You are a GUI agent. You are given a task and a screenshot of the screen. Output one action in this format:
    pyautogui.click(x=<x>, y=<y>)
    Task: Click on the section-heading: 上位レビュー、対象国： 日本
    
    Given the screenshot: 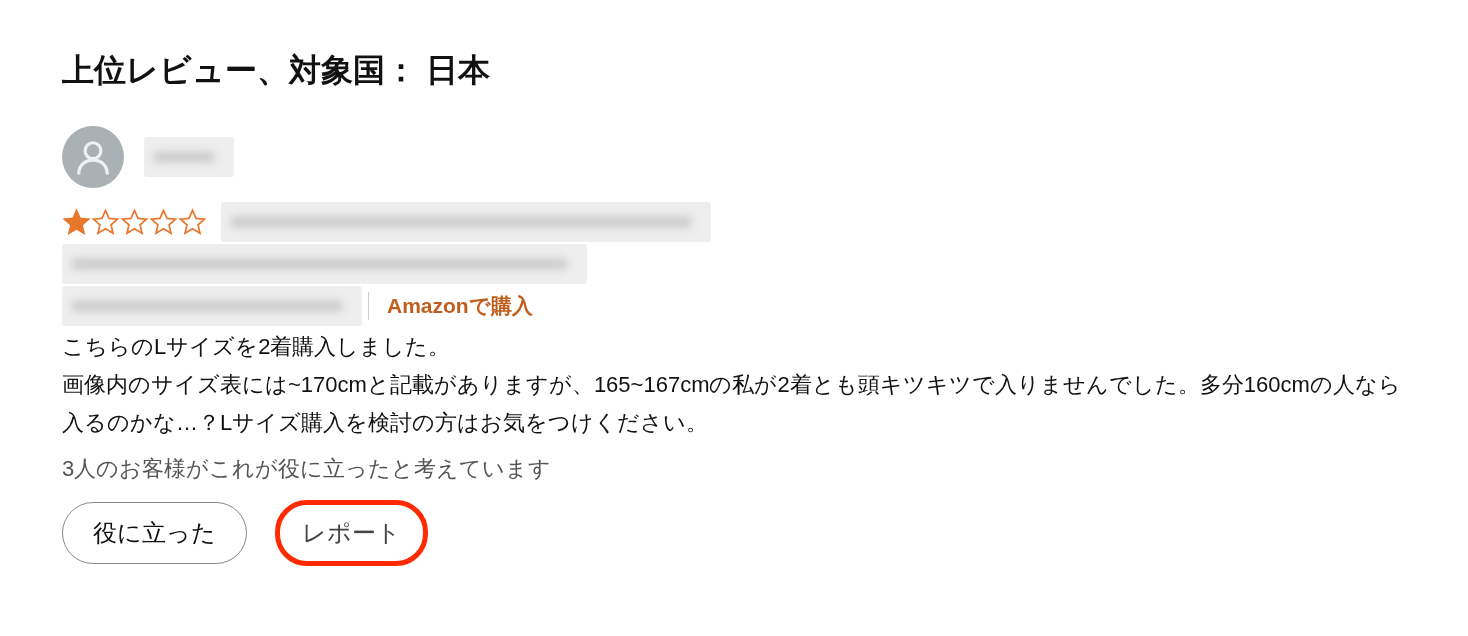 What is the action you would take?
    pyautogui.click(x=276, y=70)
    